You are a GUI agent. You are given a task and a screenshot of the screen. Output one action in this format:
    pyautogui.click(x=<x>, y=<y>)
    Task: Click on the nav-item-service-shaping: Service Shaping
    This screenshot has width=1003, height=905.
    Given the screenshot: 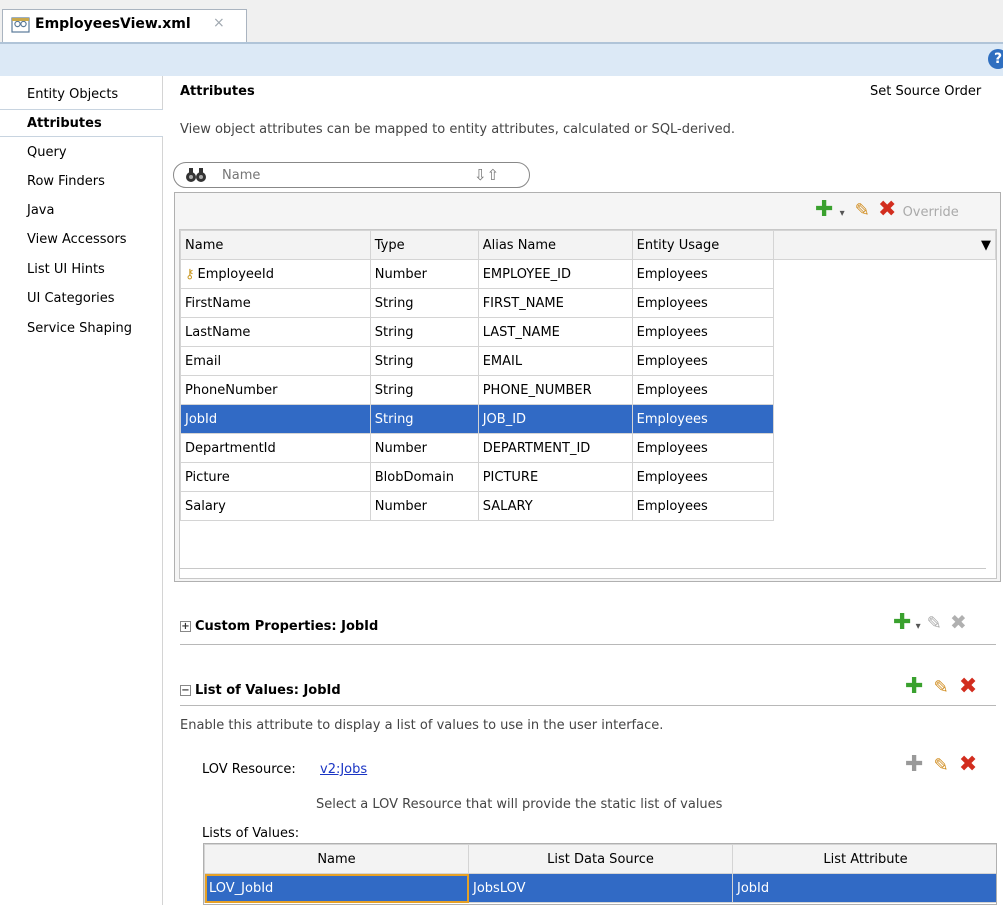 What is the action you would take?
    pyautogui.click(x=81, y=329)
    